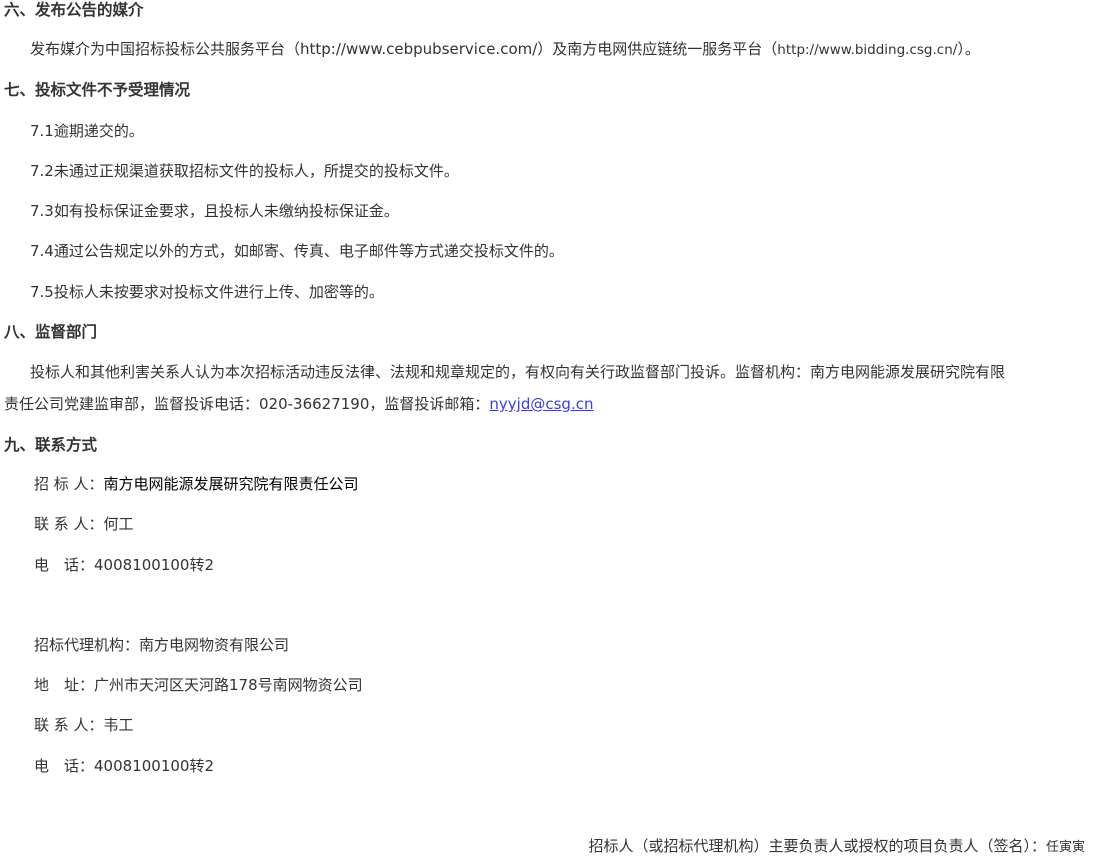 The height and width of the screenshot is (866, 1099). Describe the element at coordinates (968, 49) in the screenshot. I see `section-6-text-end: ）。` at that location.